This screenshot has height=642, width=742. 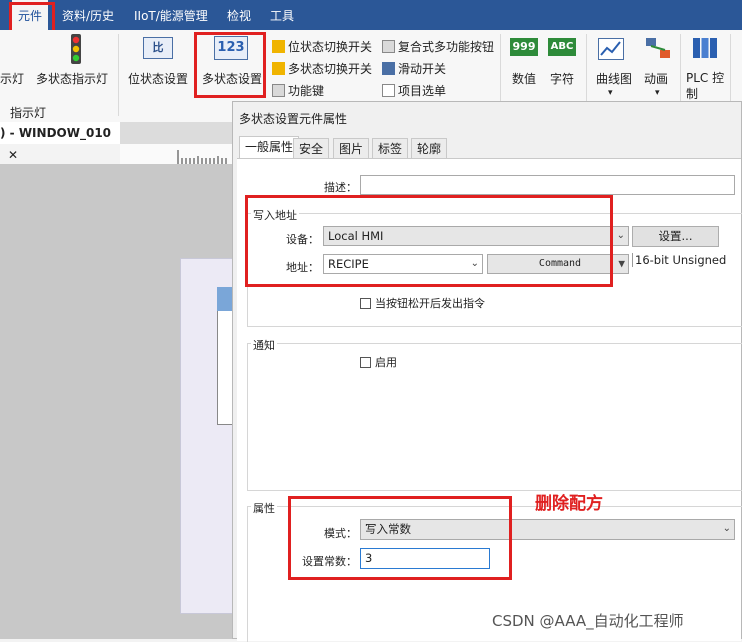 I want to click on slide-switch-icon, so click(x=388, y=68).